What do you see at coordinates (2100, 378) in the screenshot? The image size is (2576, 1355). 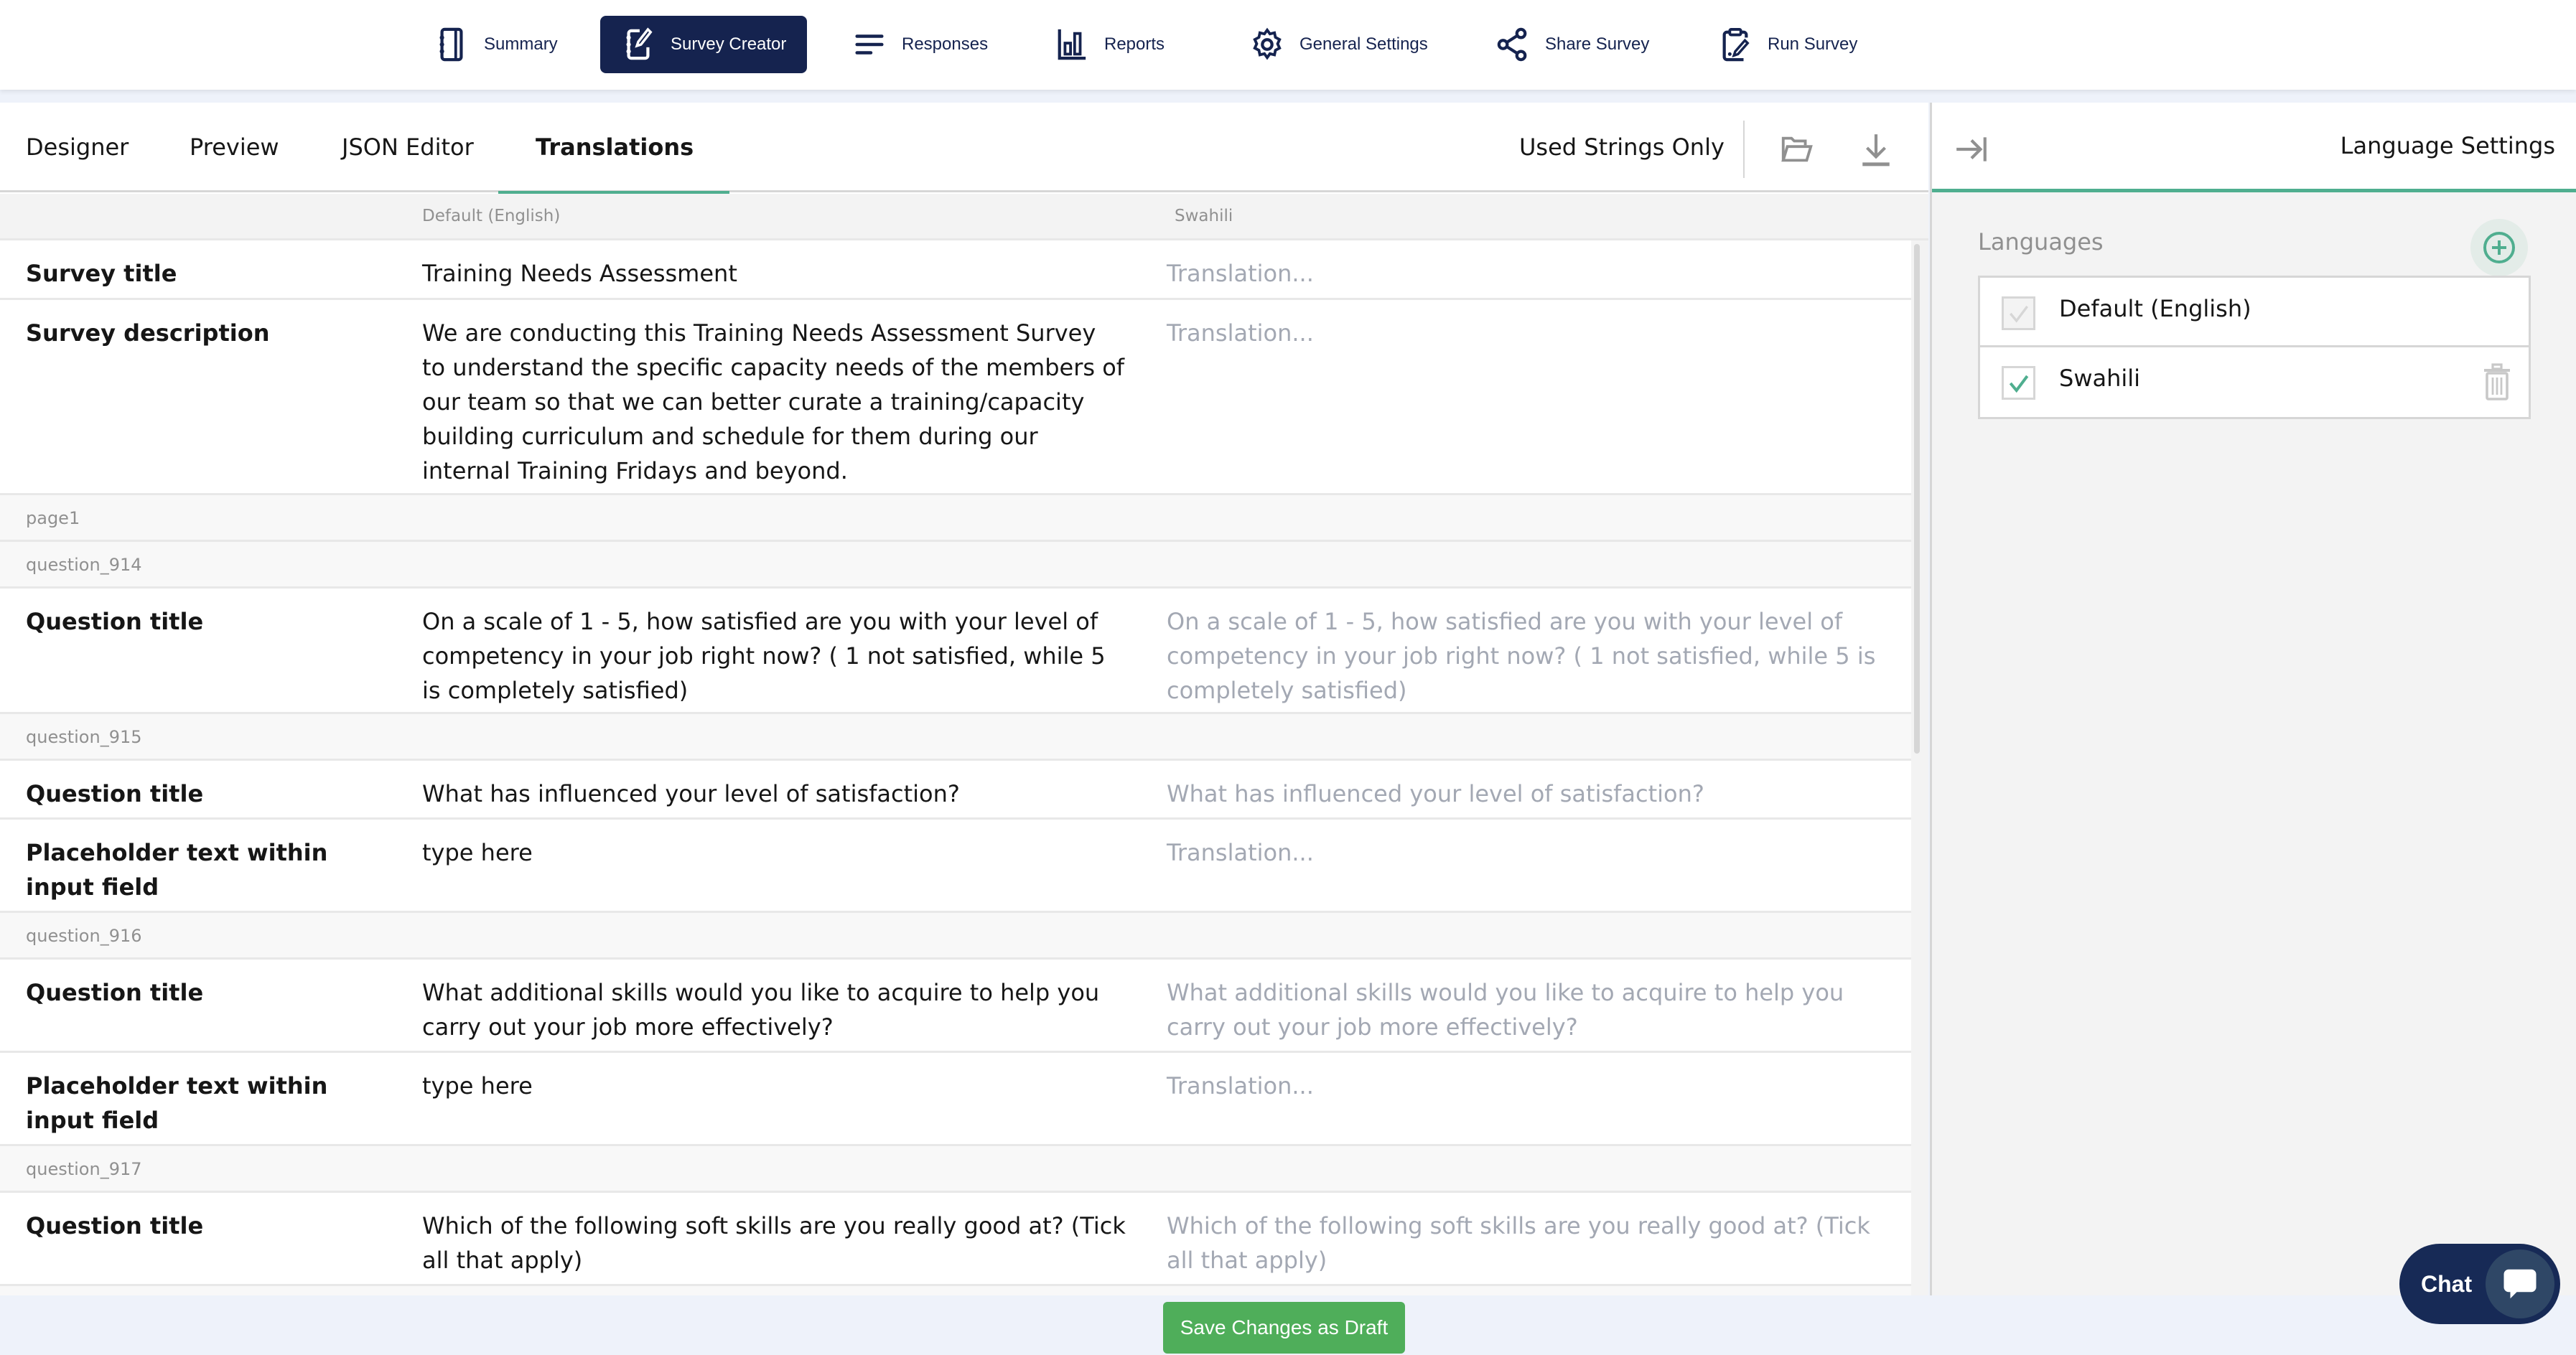 I see `language-name: Swahili` at bounding box center [2100, 378].